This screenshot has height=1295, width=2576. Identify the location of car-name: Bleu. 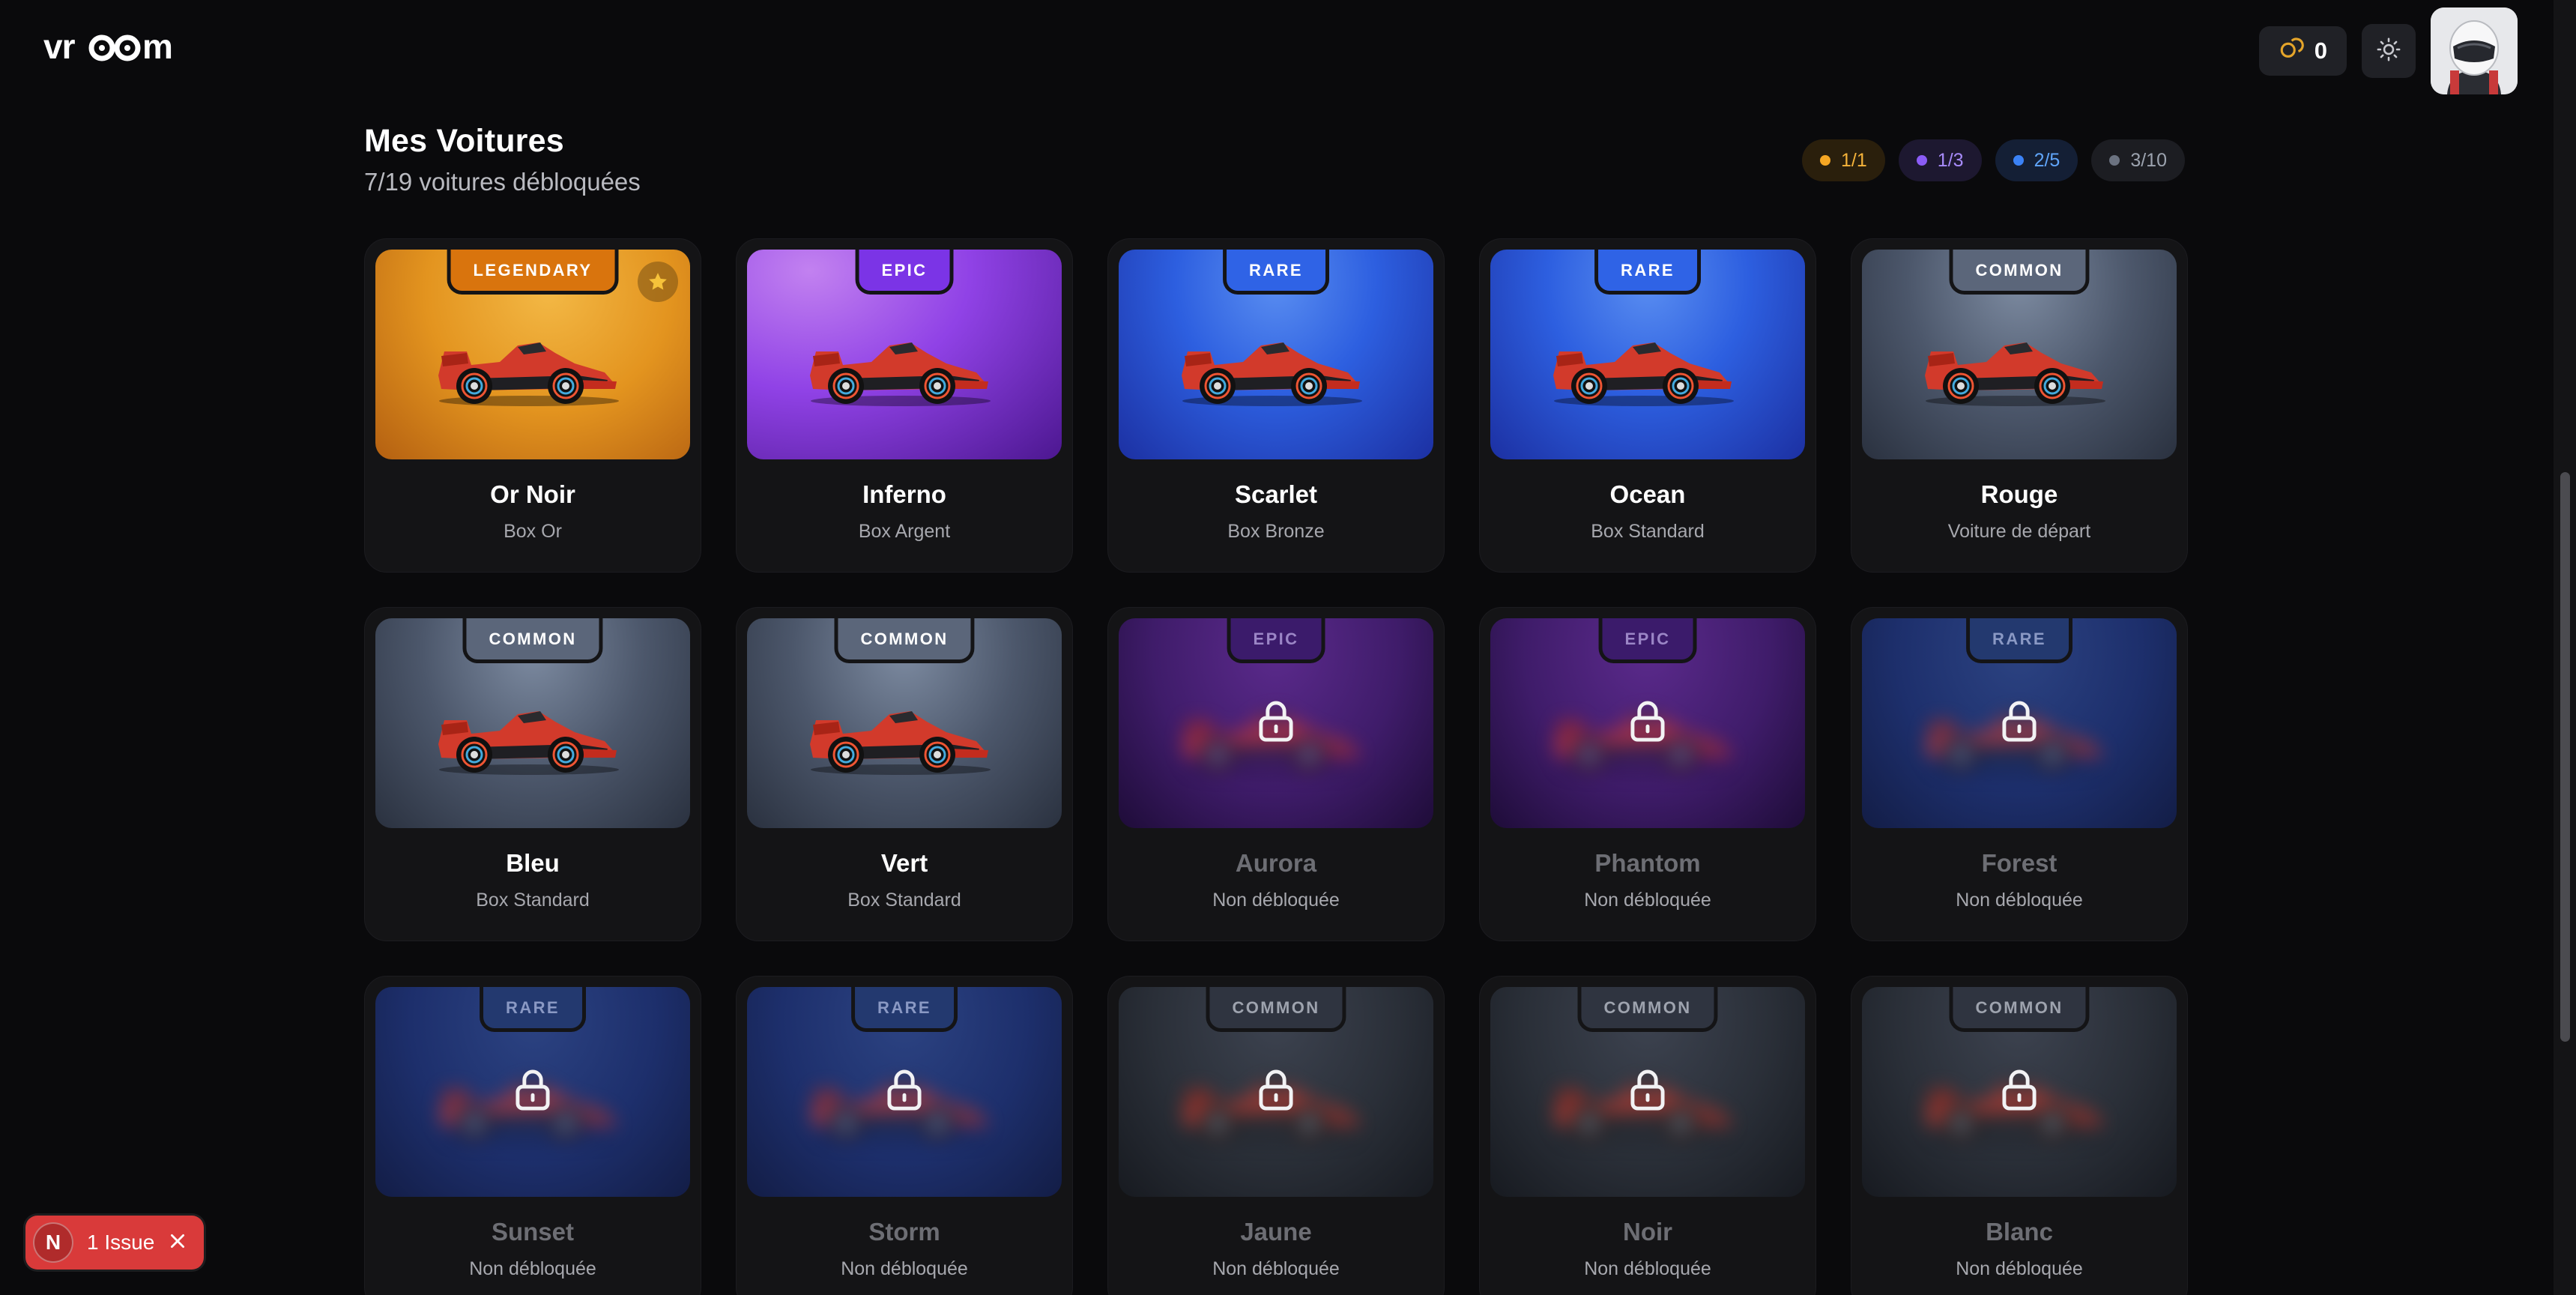
(533, 863).